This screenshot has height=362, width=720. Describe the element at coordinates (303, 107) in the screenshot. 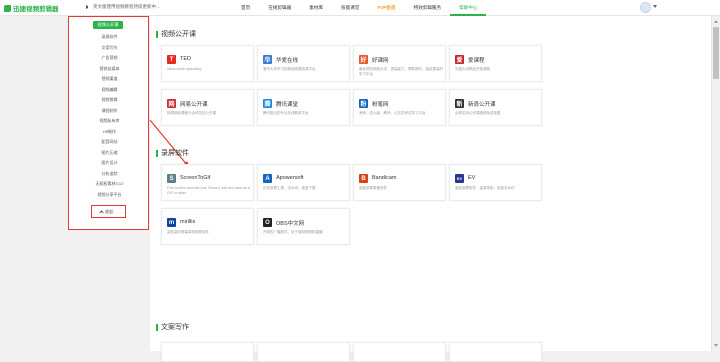

I see `resource-card: 腾腾讯课堂腾讯推出的专业在线教育平台` at that location.